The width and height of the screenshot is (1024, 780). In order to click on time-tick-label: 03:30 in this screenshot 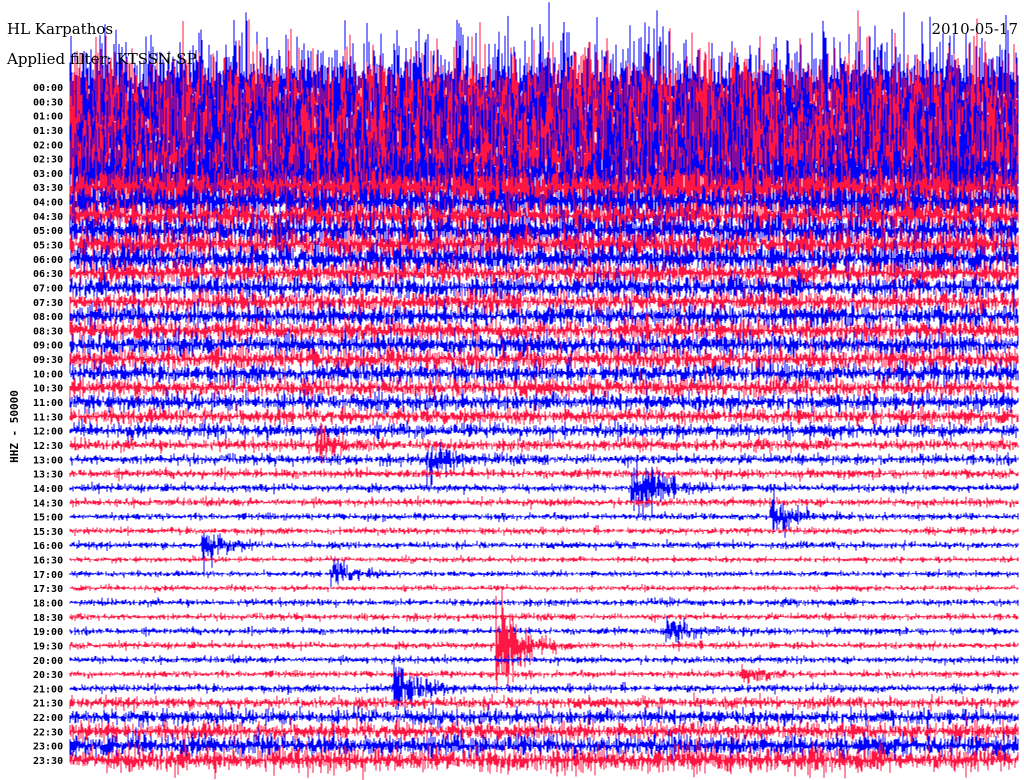, I will do `click(48, 188)`.